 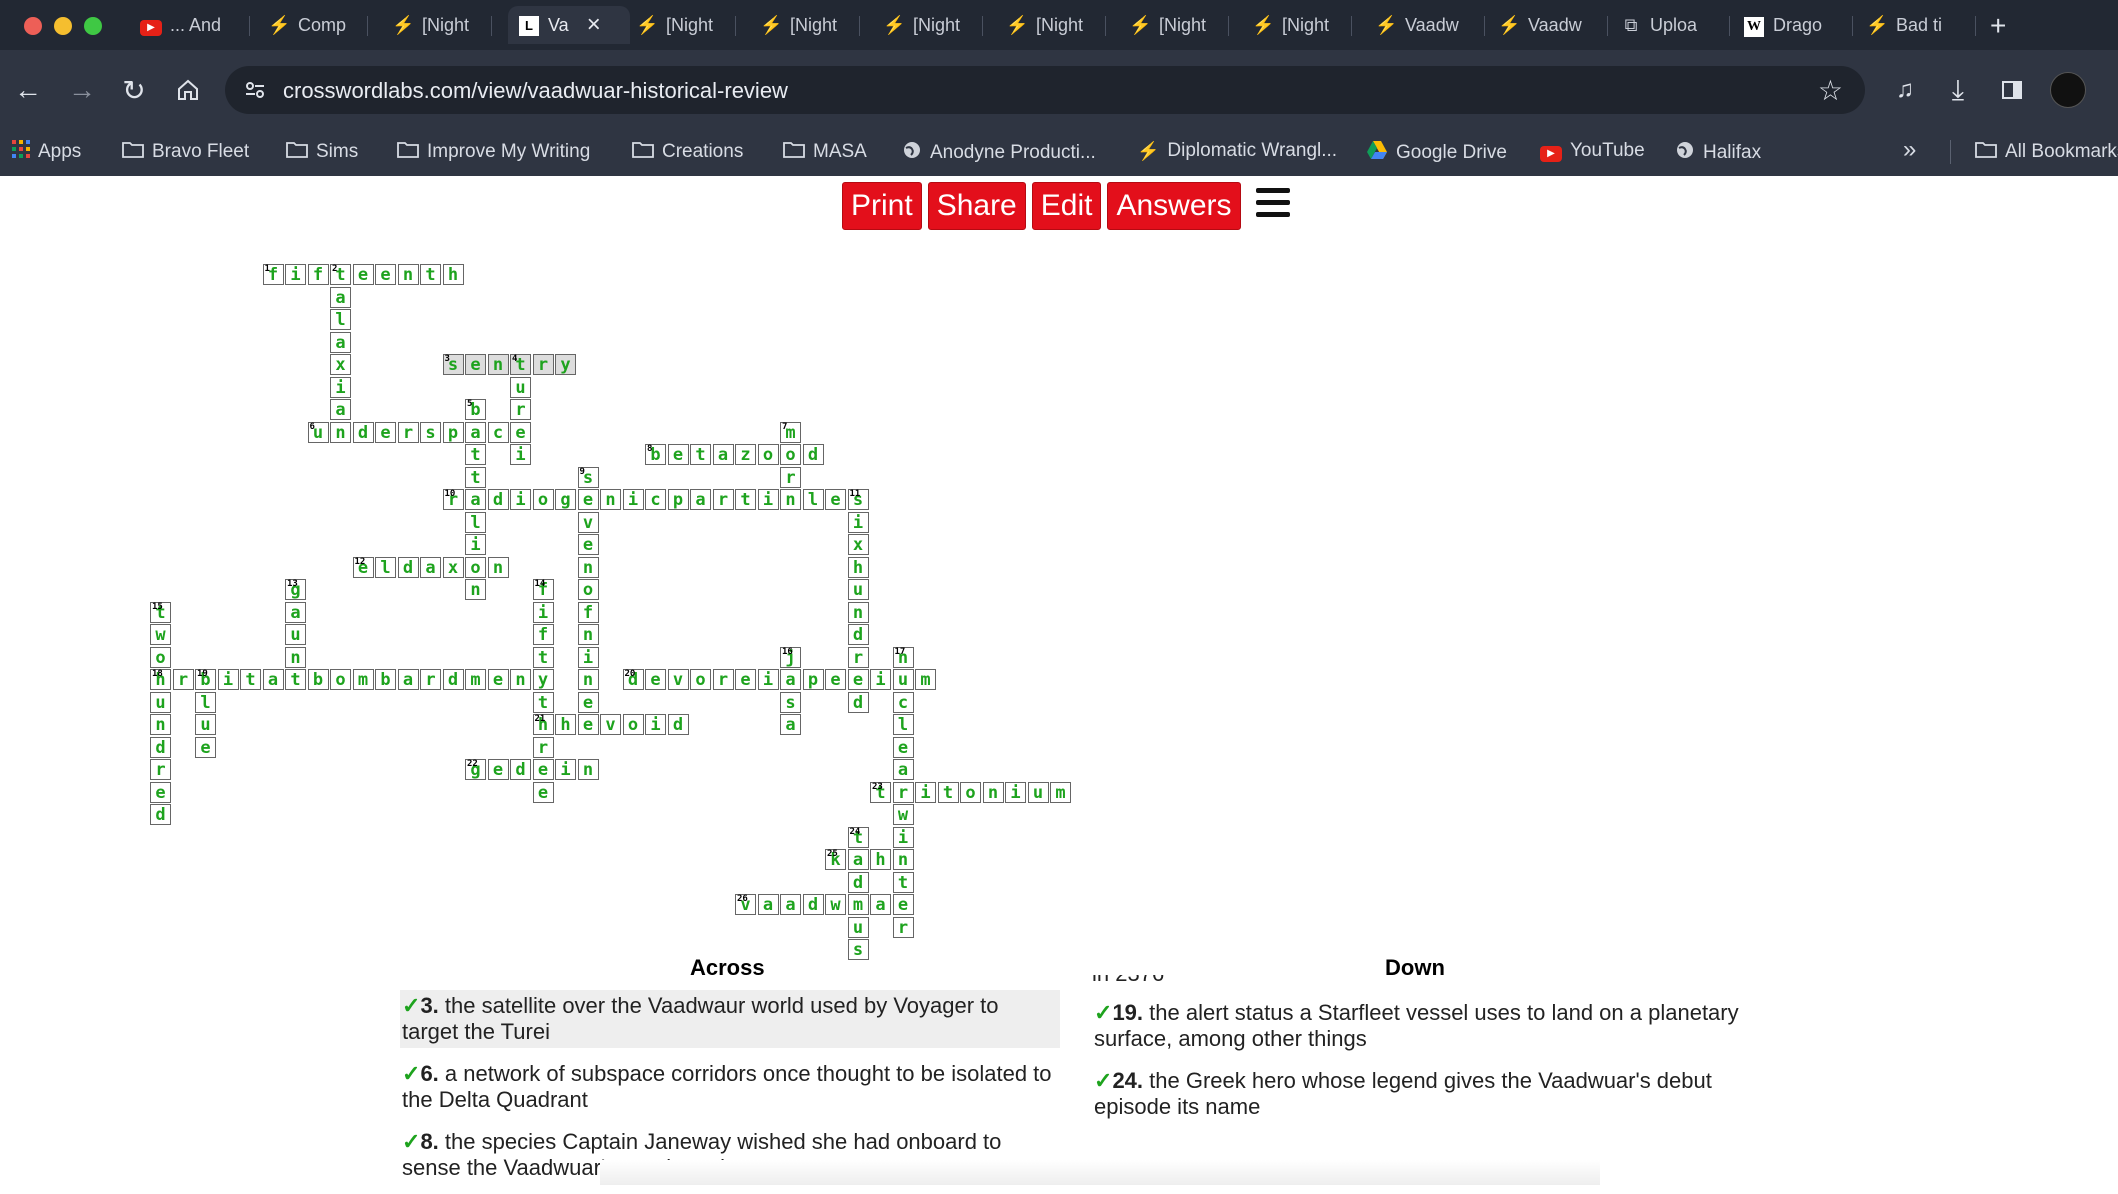 What do you see at coordinates (1798, 25) in the screenshot?
I see `tab-13: W Drago` at bounding box center [1798, 25].